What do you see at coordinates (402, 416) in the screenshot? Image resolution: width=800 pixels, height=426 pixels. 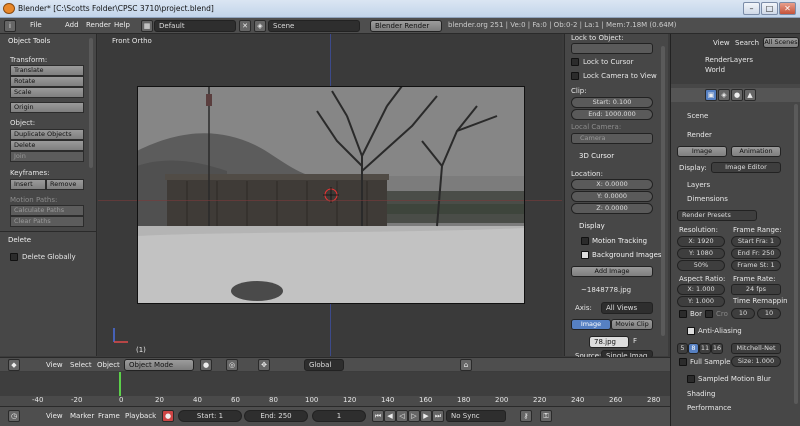 I see `play-reverse-icon: ◁` at bounding box center [402, 416].